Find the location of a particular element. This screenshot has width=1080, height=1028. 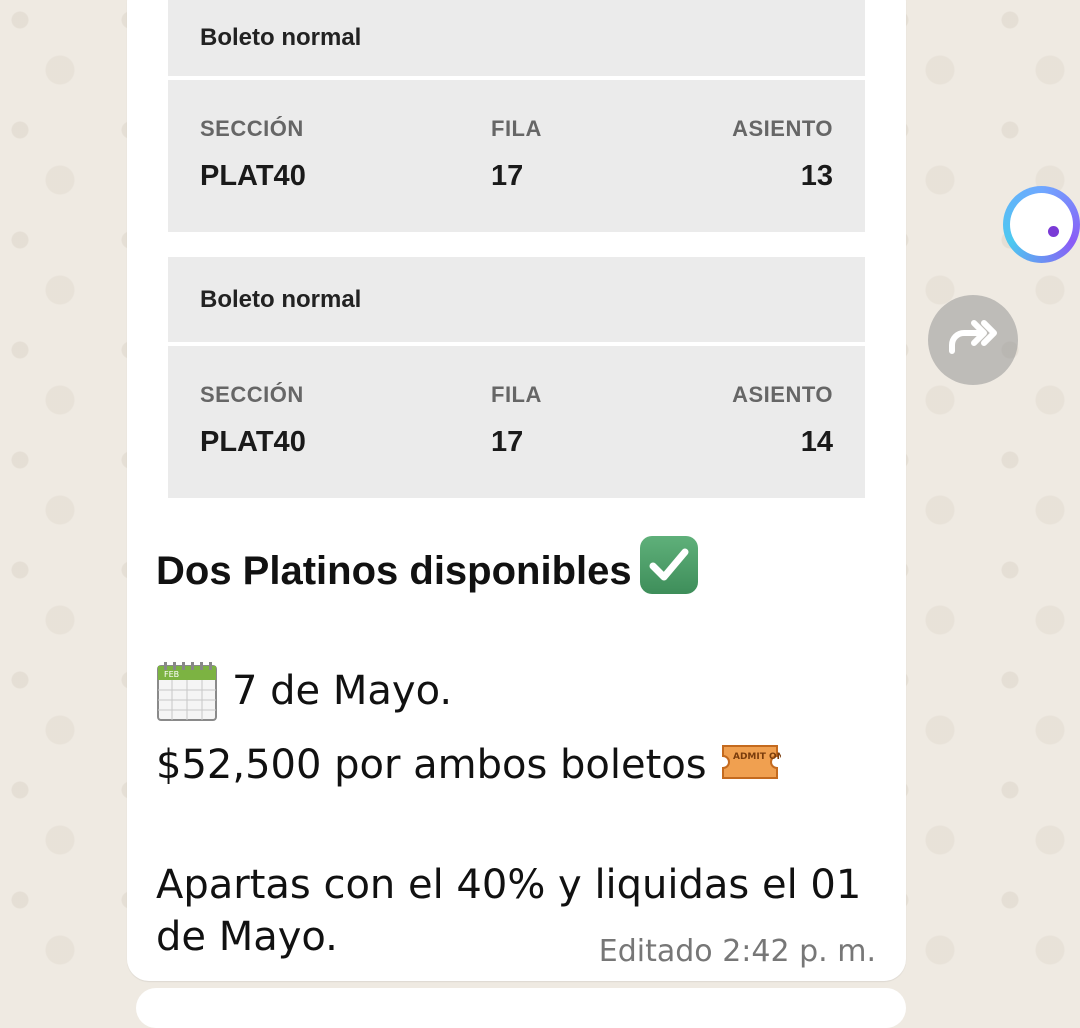

message-meta: Editado 2:42 p. m. is located at coordinates (737, 951).